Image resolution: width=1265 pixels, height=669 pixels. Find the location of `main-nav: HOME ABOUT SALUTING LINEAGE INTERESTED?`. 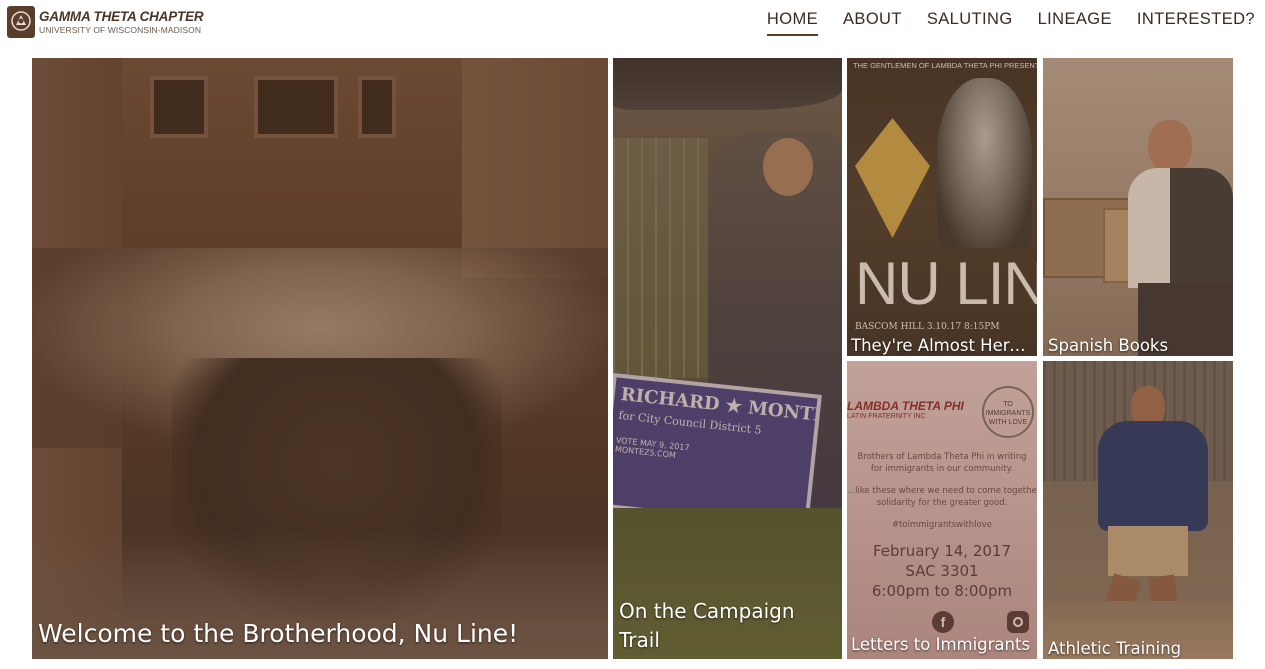

main-nav: HOME ABOUT SALUTING LINEAGE INTERESTED? is located at coordinates (998, 23).